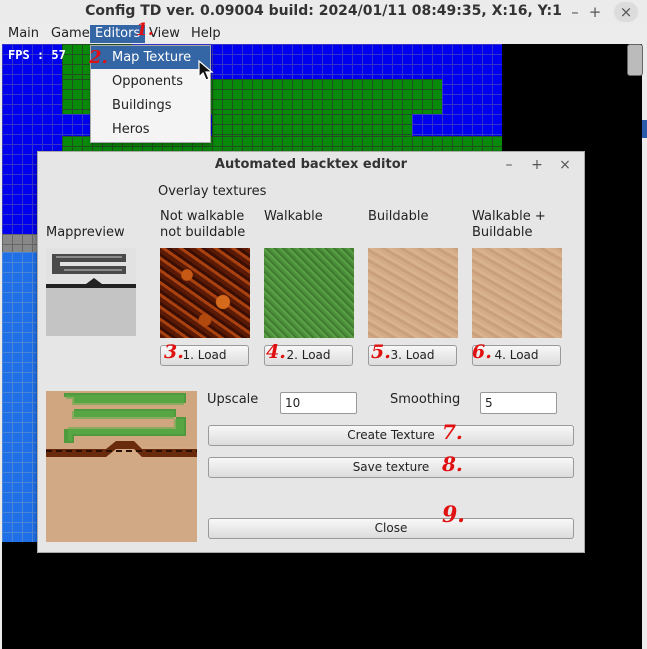 This screenshot has width=647, height=649. I want to click on menu-game: Game, so click(70, 34).